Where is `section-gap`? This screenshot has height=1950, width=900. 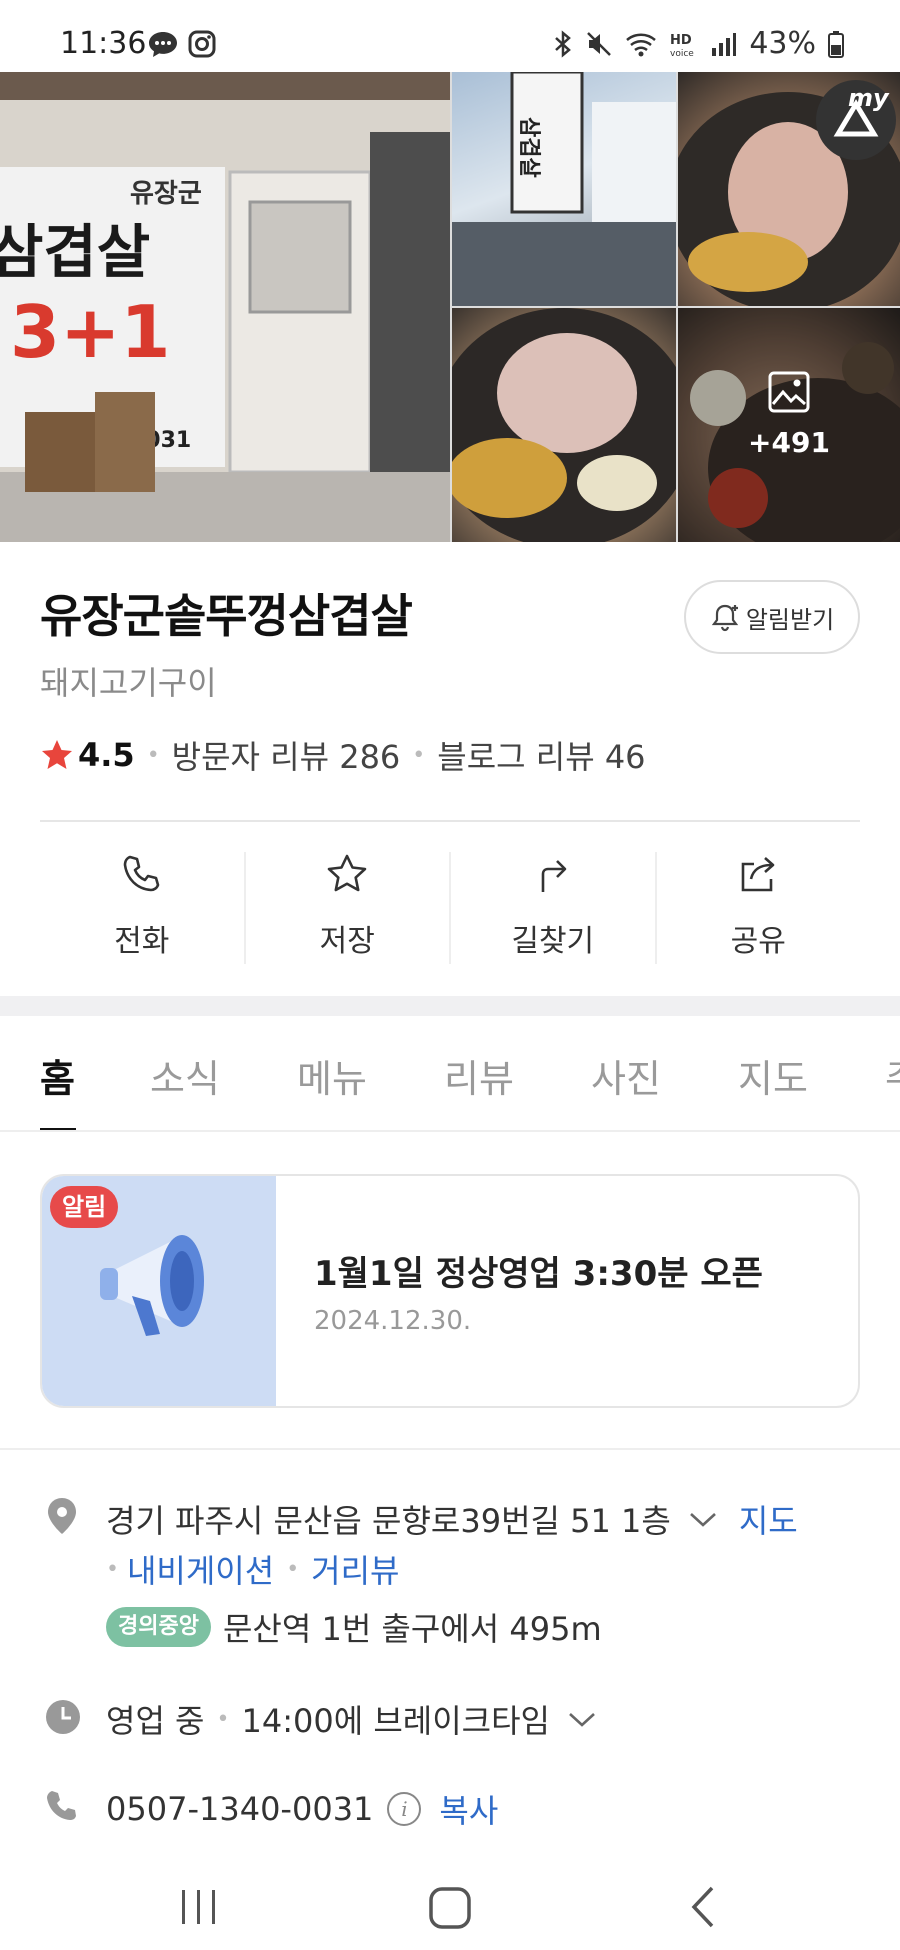
section-gap is located at coordinates (450, 1006).